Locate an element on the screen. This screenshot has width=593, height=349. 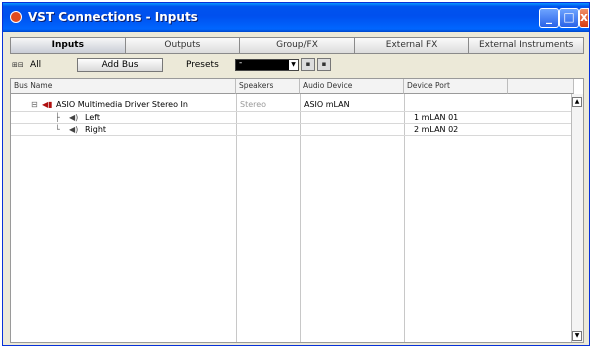
app-icon is located at coordinates (16, 17).